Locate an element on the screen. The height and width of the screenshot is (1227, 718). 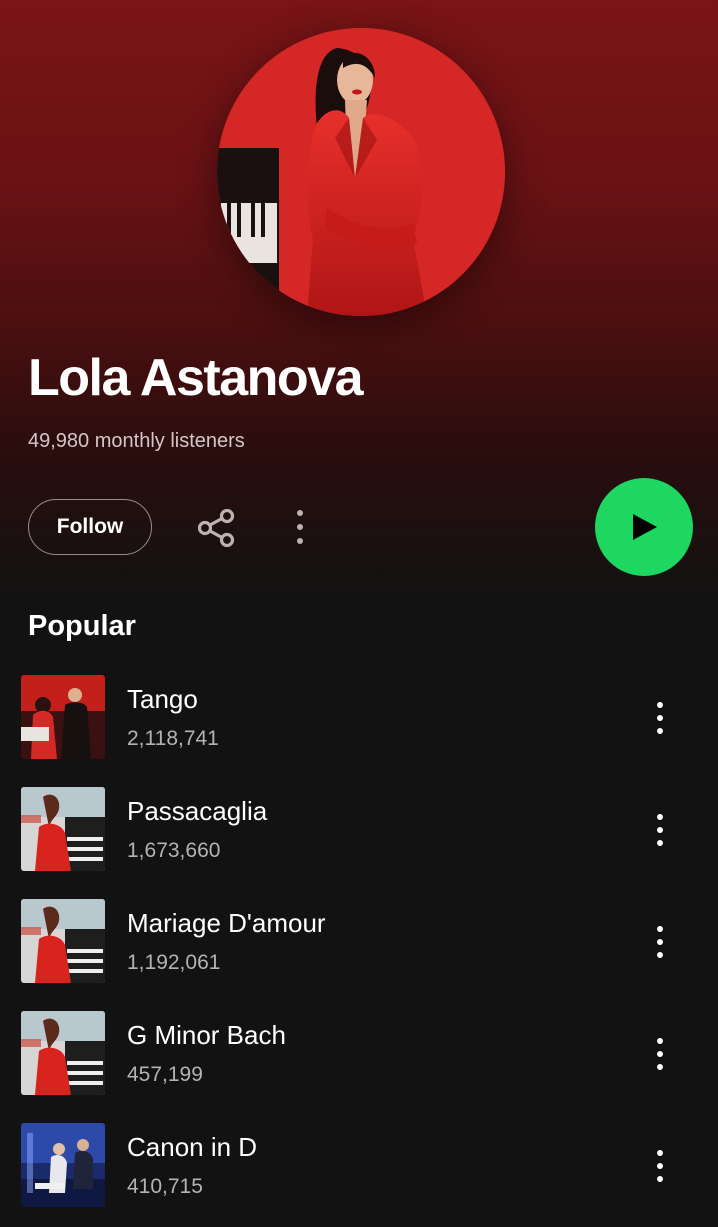
track-title: Tango is located at coordinates (162, 699).